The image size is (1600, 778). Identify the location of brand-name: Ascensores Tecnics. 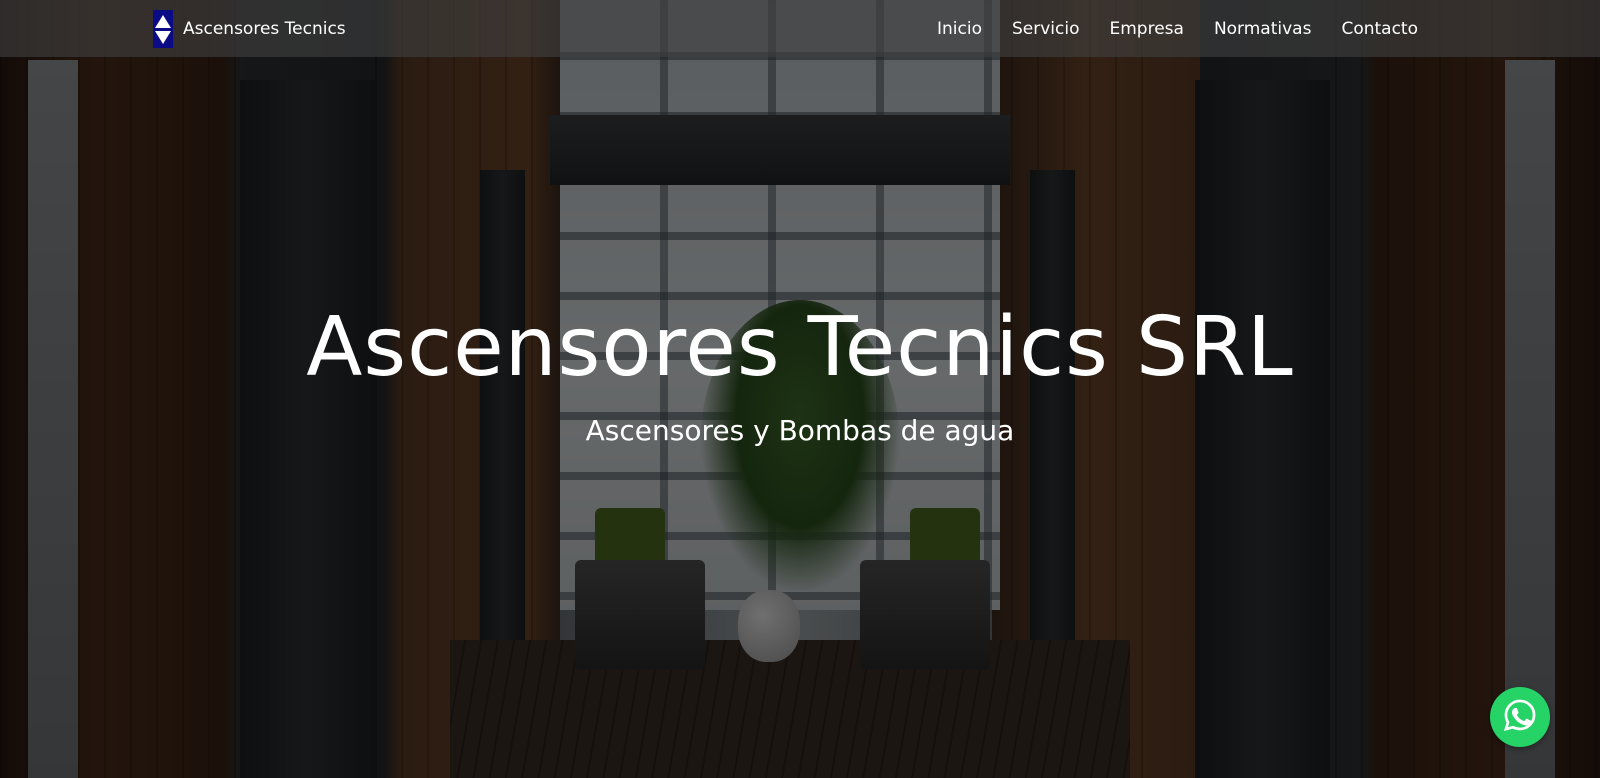
(264, 29).